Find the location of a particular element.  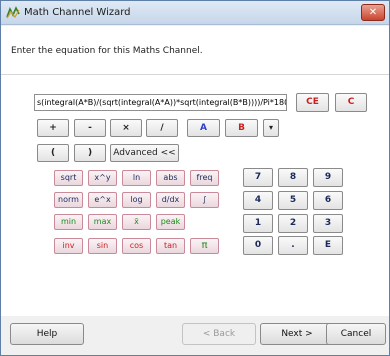

minus-button: - is located at coordinates (90, 128).